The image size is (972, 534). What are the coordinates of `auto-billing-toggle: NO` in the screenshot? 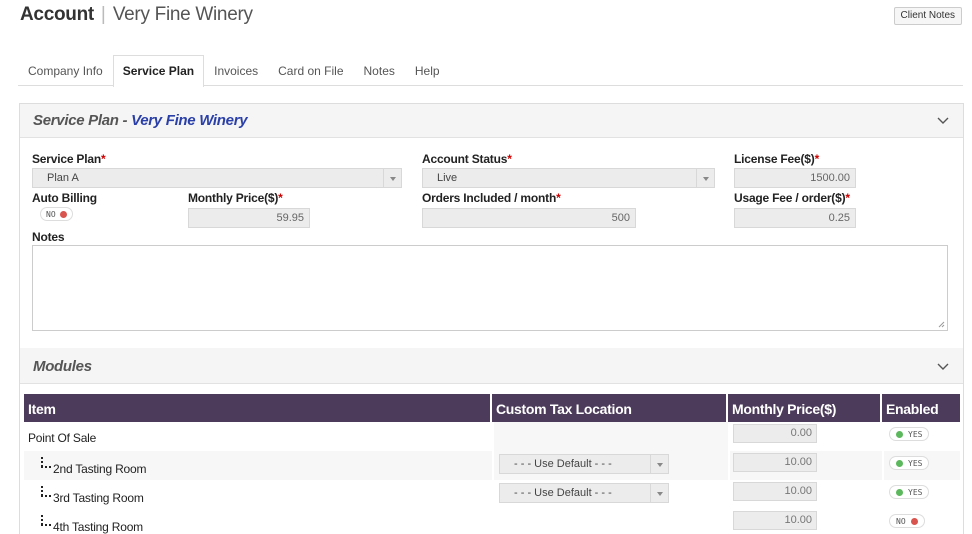 It's located at (56, 214).